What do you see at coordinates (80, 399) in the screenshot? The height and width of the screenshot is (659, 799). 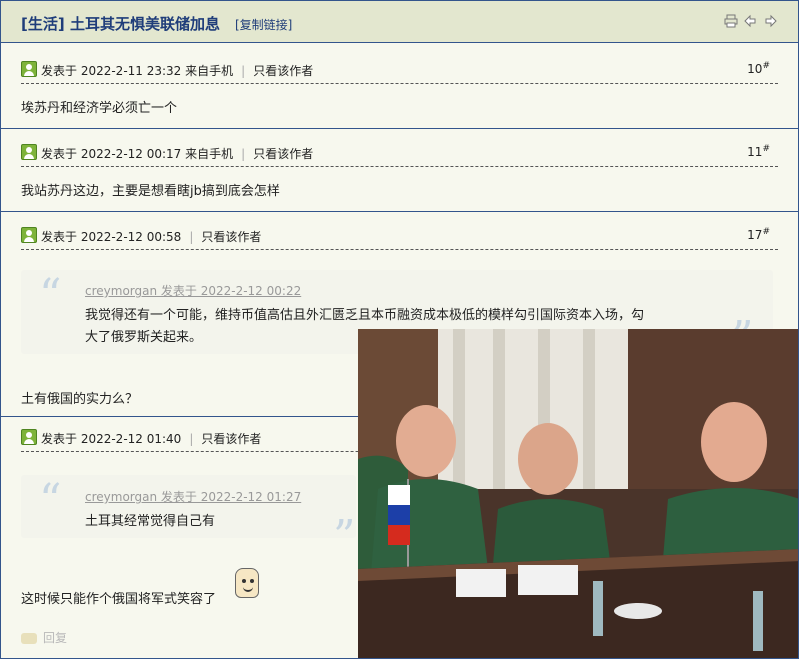 I see `post-content: 土有俄国的实力么？` at bounding box center [80, 399].